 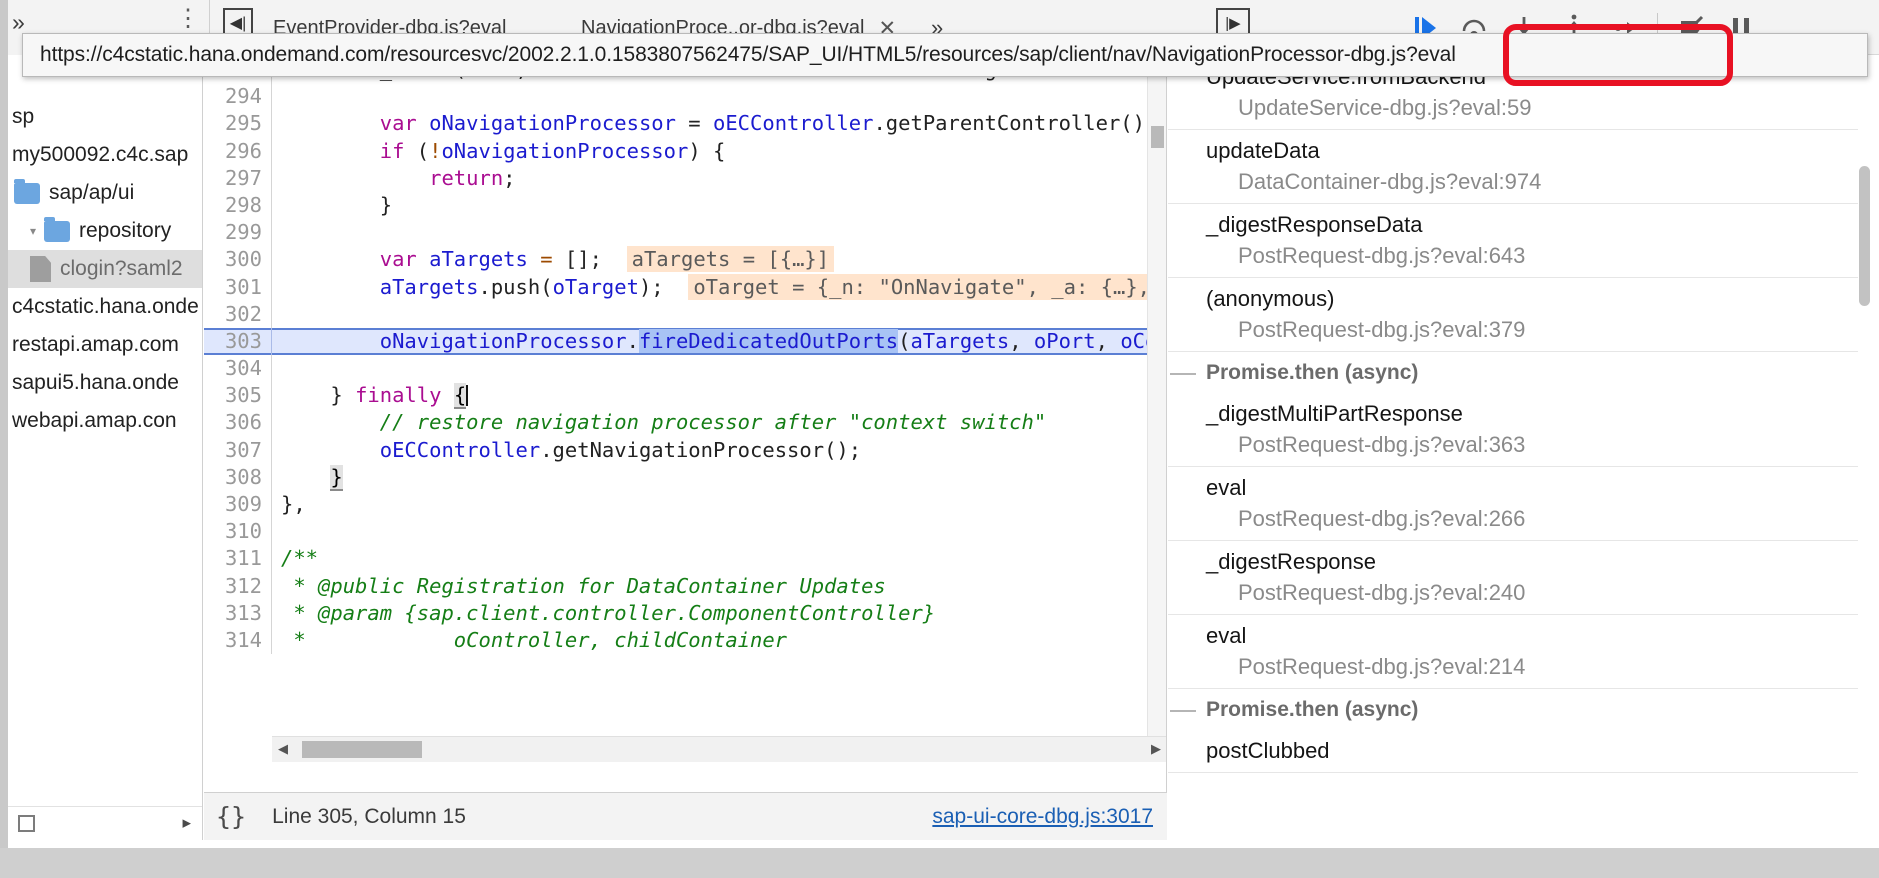 I want to click on line-number: 299, so click(x=238, y=233).